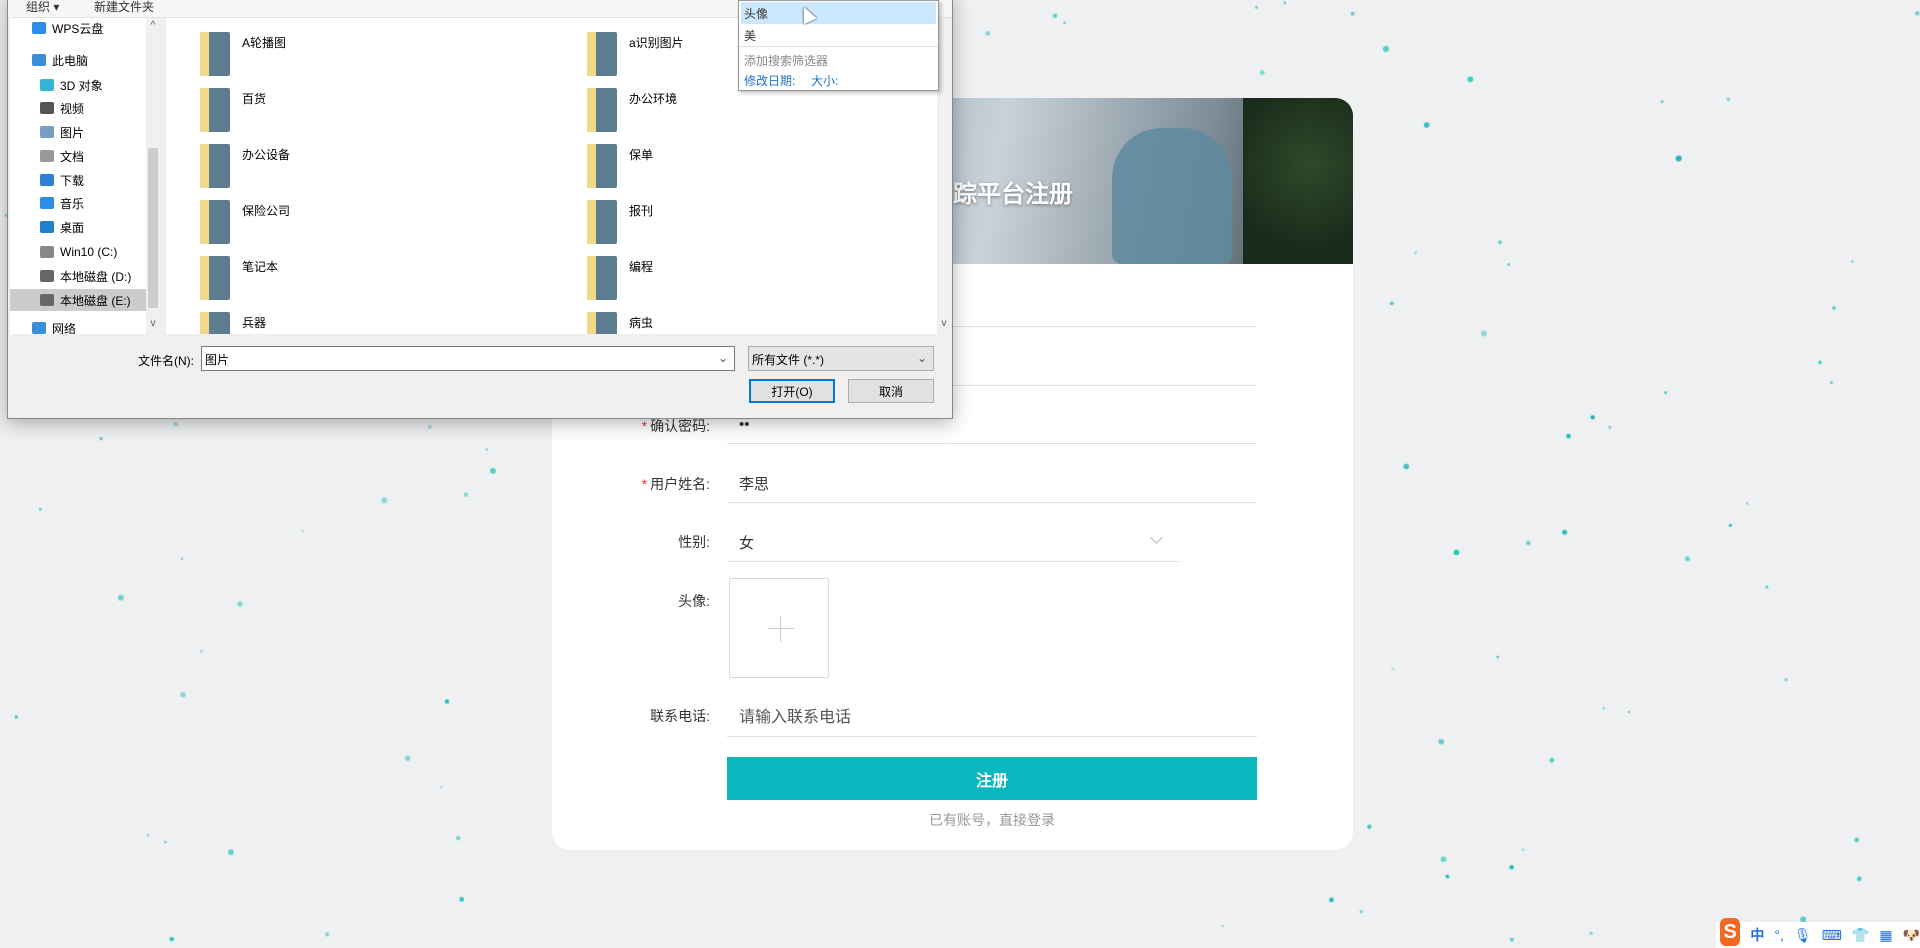  Describe the element at coordinates (72, 108) in the screenshot. I see `sidebar-item-label: 视频` at that location.